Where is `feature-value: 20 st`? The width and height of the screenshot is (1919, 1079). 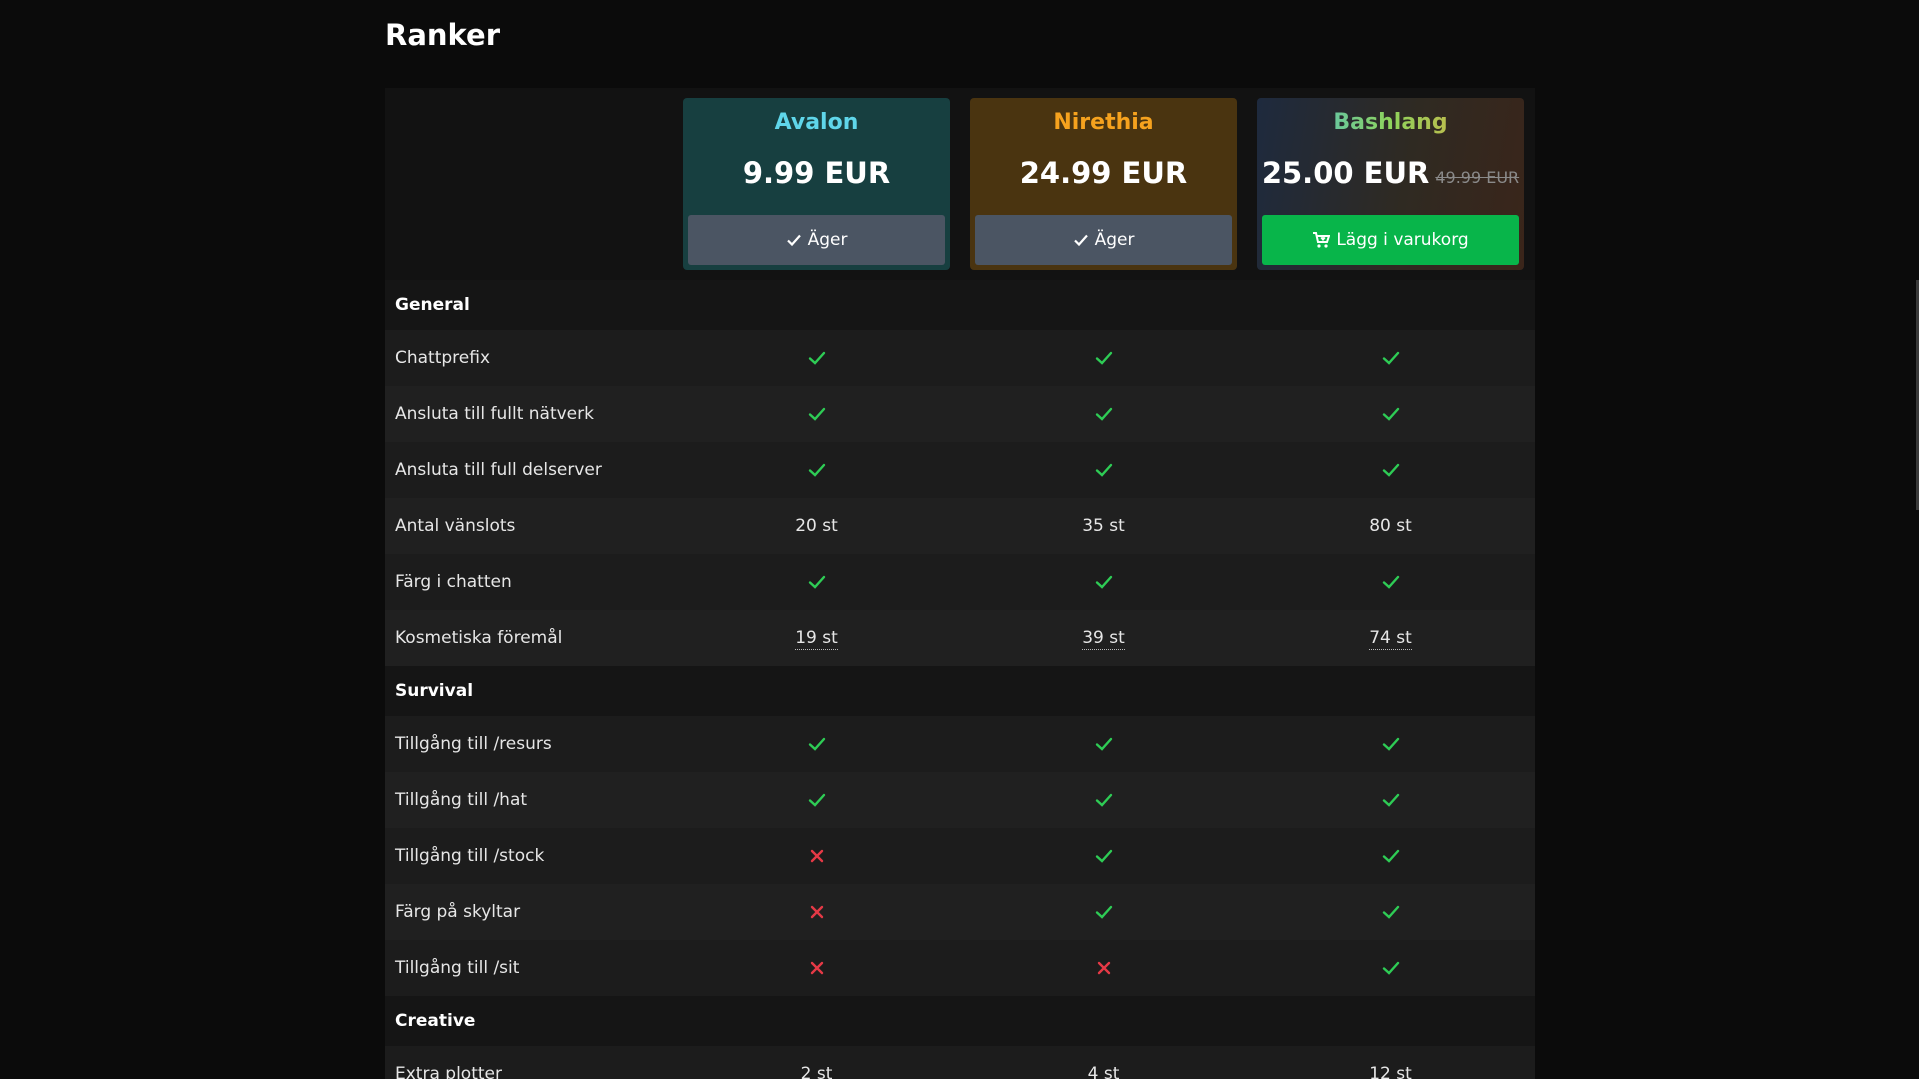
feature-value: 20 st is located at coordinates (816, 526).